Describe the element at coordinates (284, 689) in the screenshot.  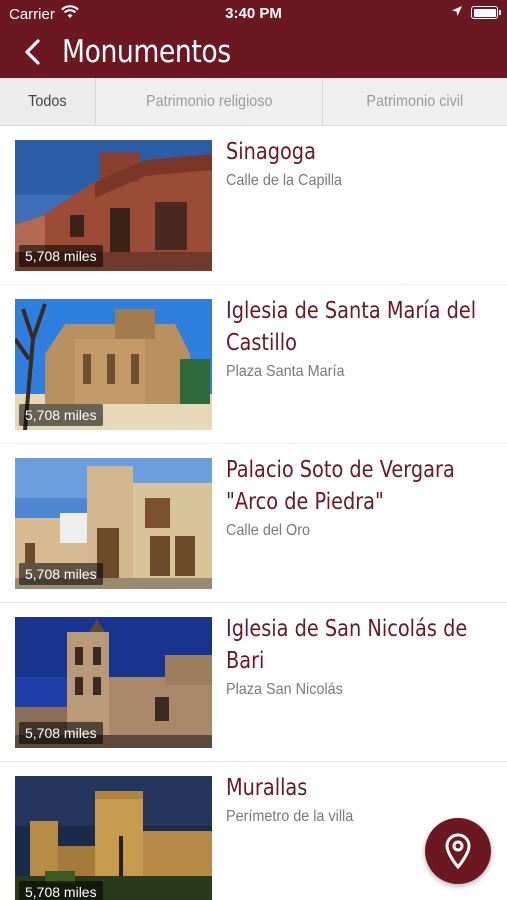
I see `monument-address: Plaza San Nicolás` at that location.